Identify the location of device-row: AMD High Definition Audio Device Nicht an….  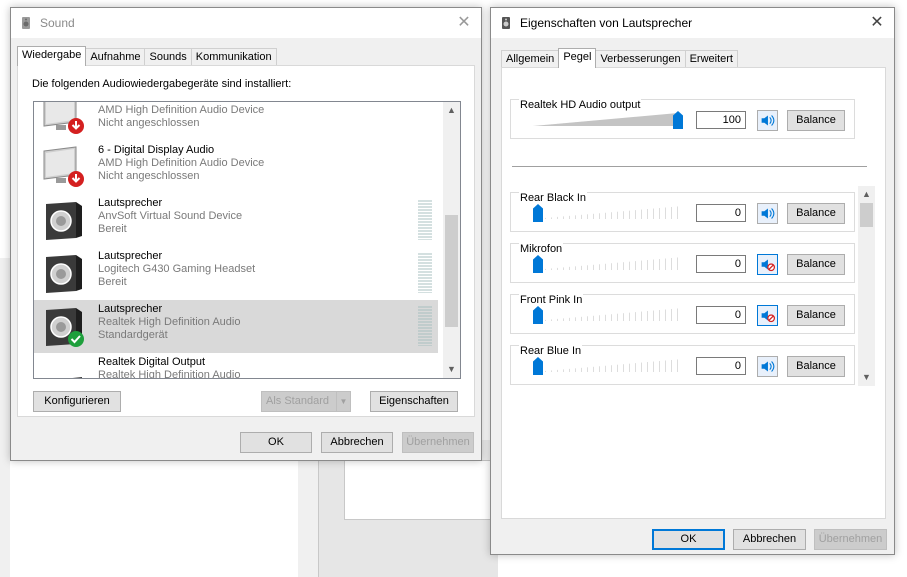
(236, 121).